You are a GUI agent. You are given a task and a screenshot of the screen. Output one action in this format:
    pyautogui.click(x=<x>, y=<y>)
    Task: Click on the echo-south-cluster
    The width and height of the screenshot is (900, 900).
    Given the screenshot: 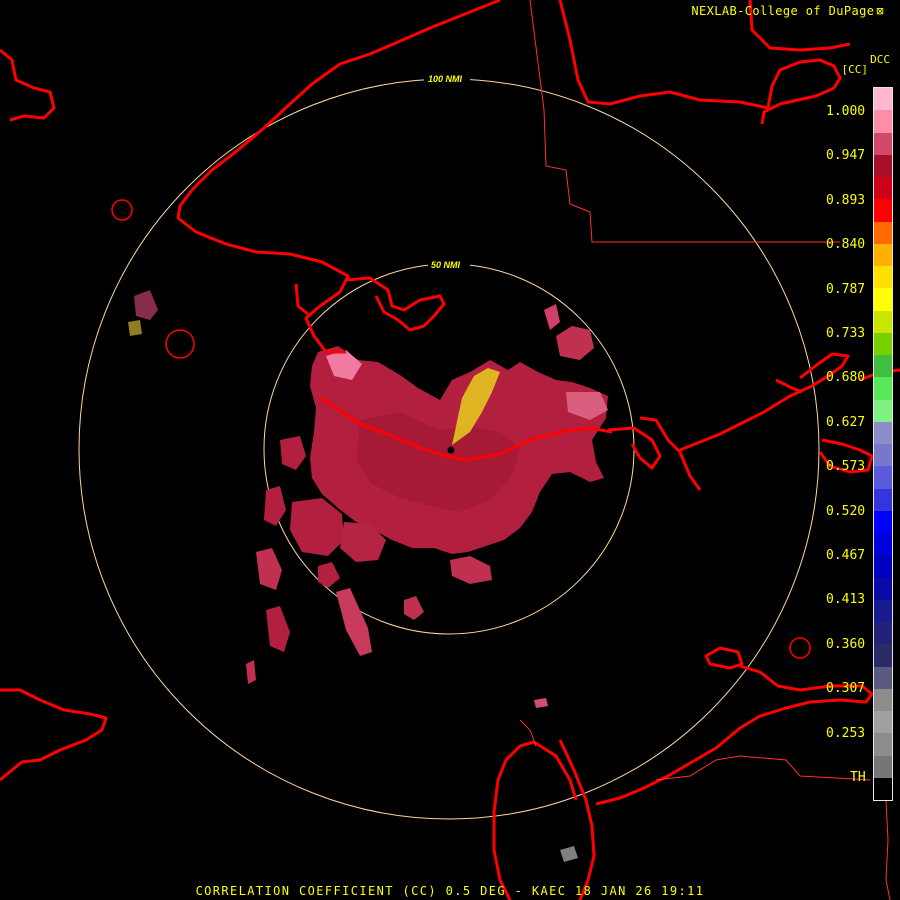 What is the action you would take?
    pyautogui.click(x=414, y=608)
    